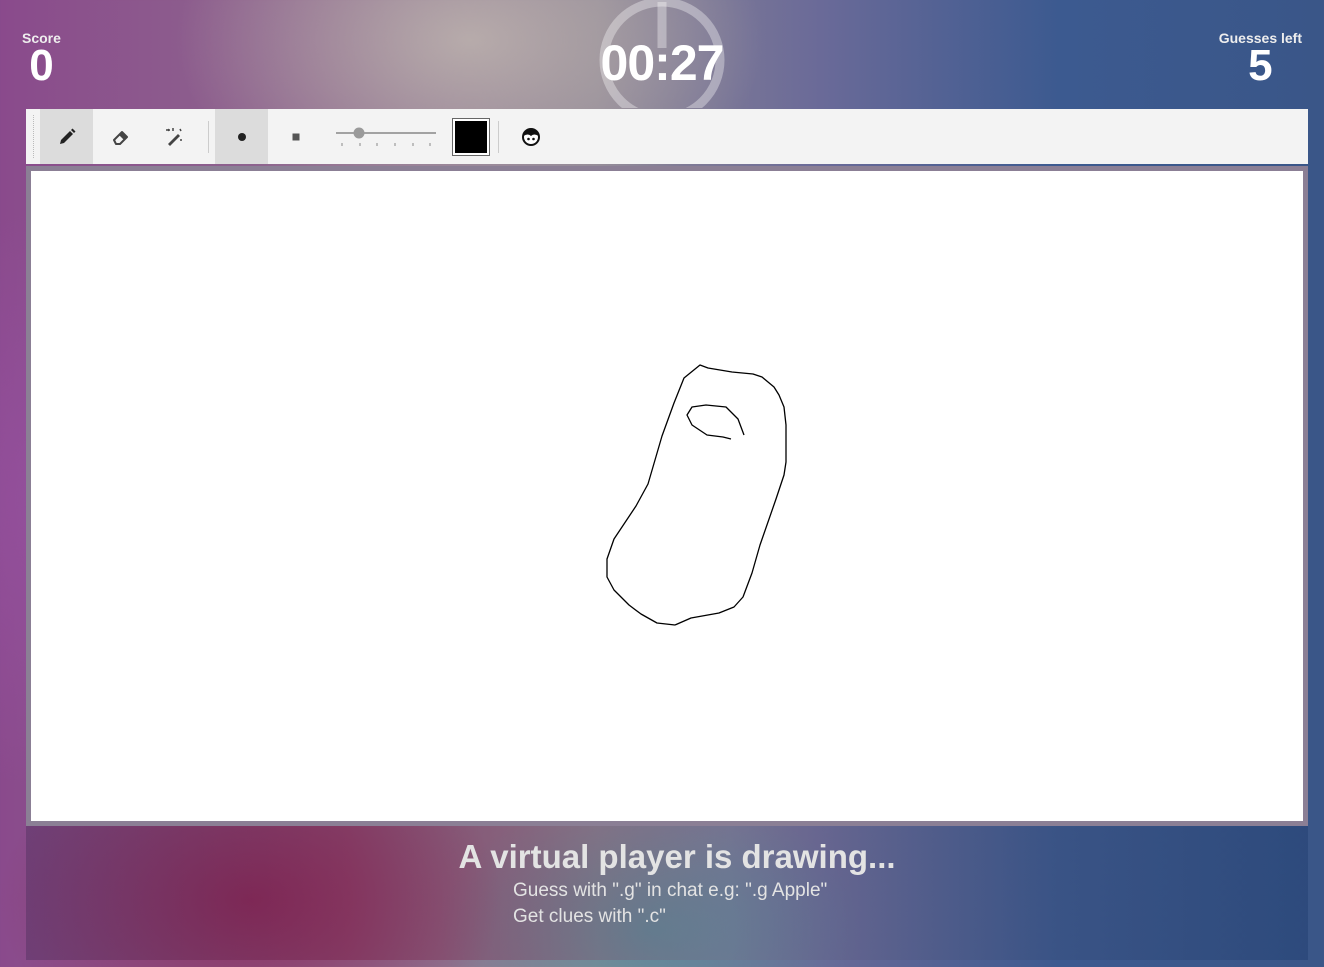 The height and width of the screenshot is (967, 1324). I want to click on pencil-tool-button, so click(66, 136).